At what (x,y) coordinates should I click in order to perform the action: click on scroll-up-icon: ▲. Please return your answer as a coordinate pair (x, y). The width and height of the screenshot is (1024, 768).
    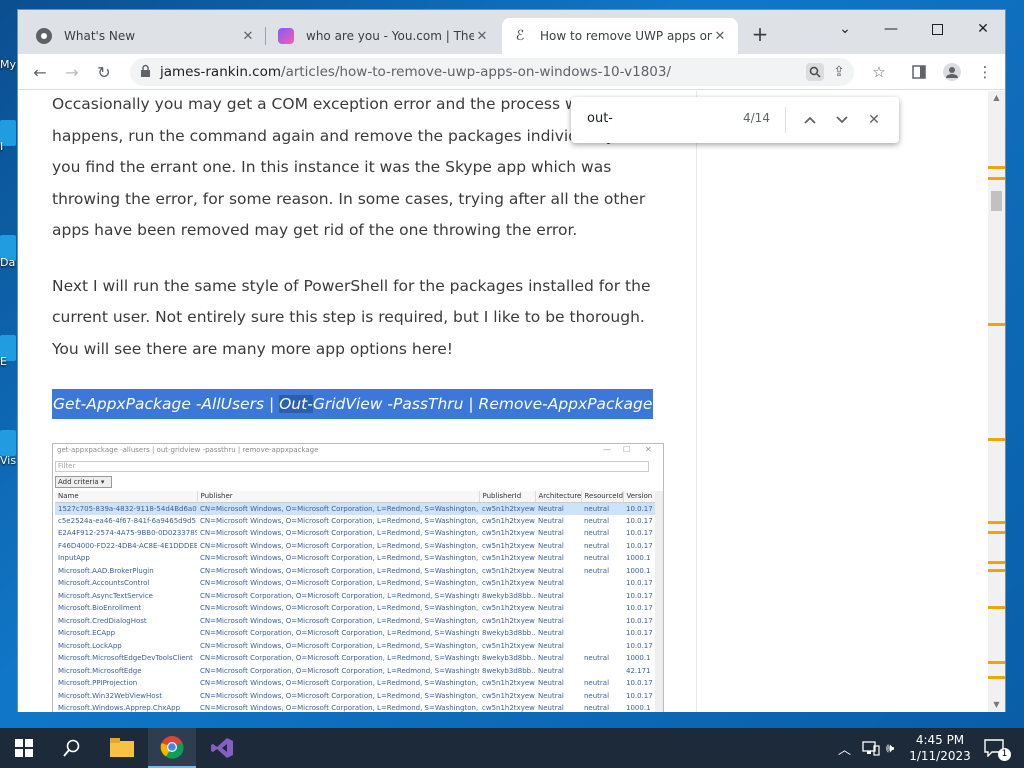
    Looking at the image, I should click on (996, 98).